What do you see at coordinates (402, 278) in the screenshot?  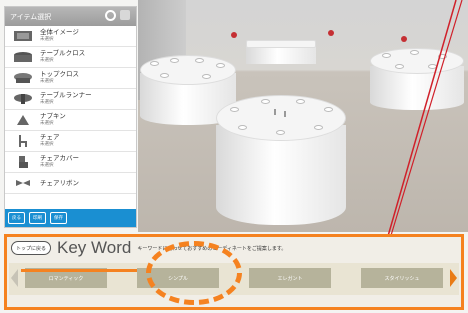 I see `keyword-card-stylish: スタイリッシュ` at bounding box center [402, 278].